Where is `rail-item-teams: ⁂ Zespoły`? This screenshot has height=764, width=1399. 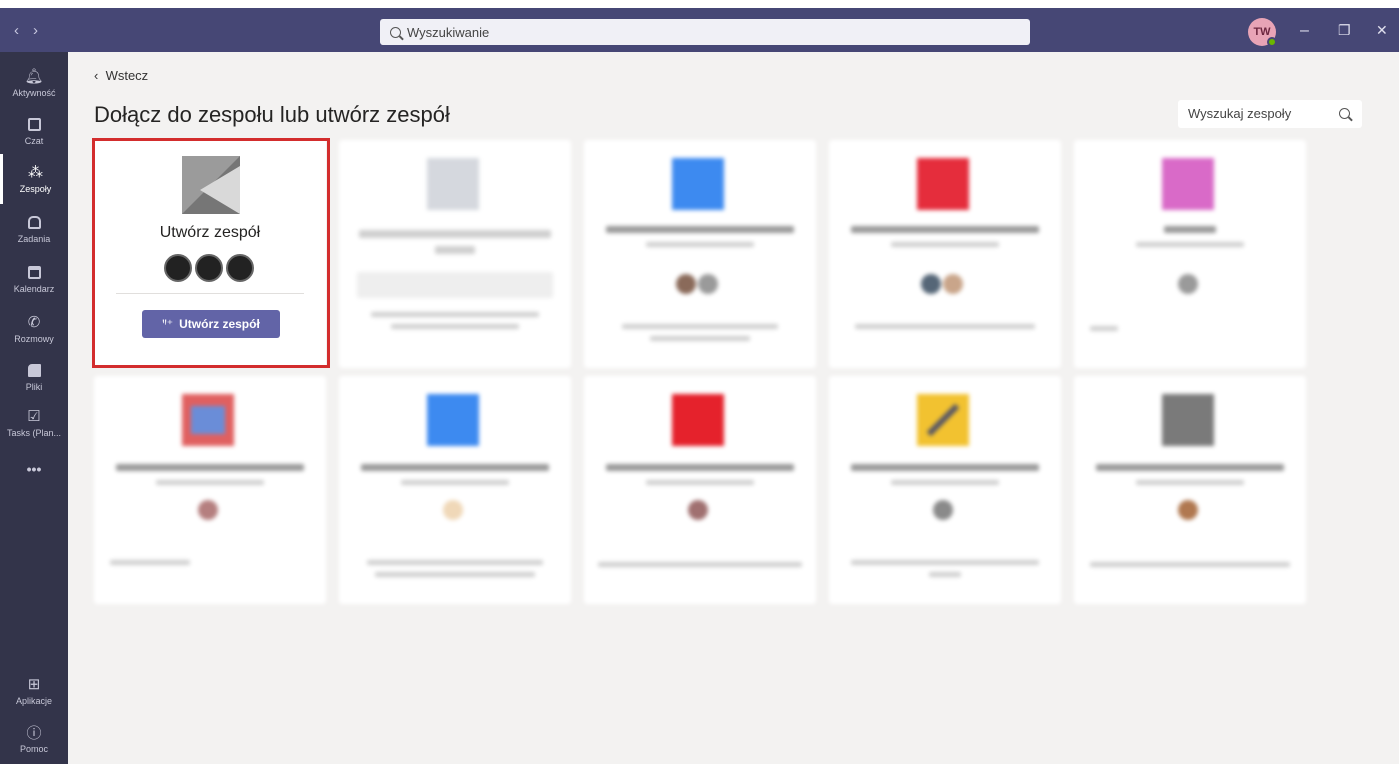
rail-item-teams: ⁂ Zespoły is located at coordinates (34, 179).